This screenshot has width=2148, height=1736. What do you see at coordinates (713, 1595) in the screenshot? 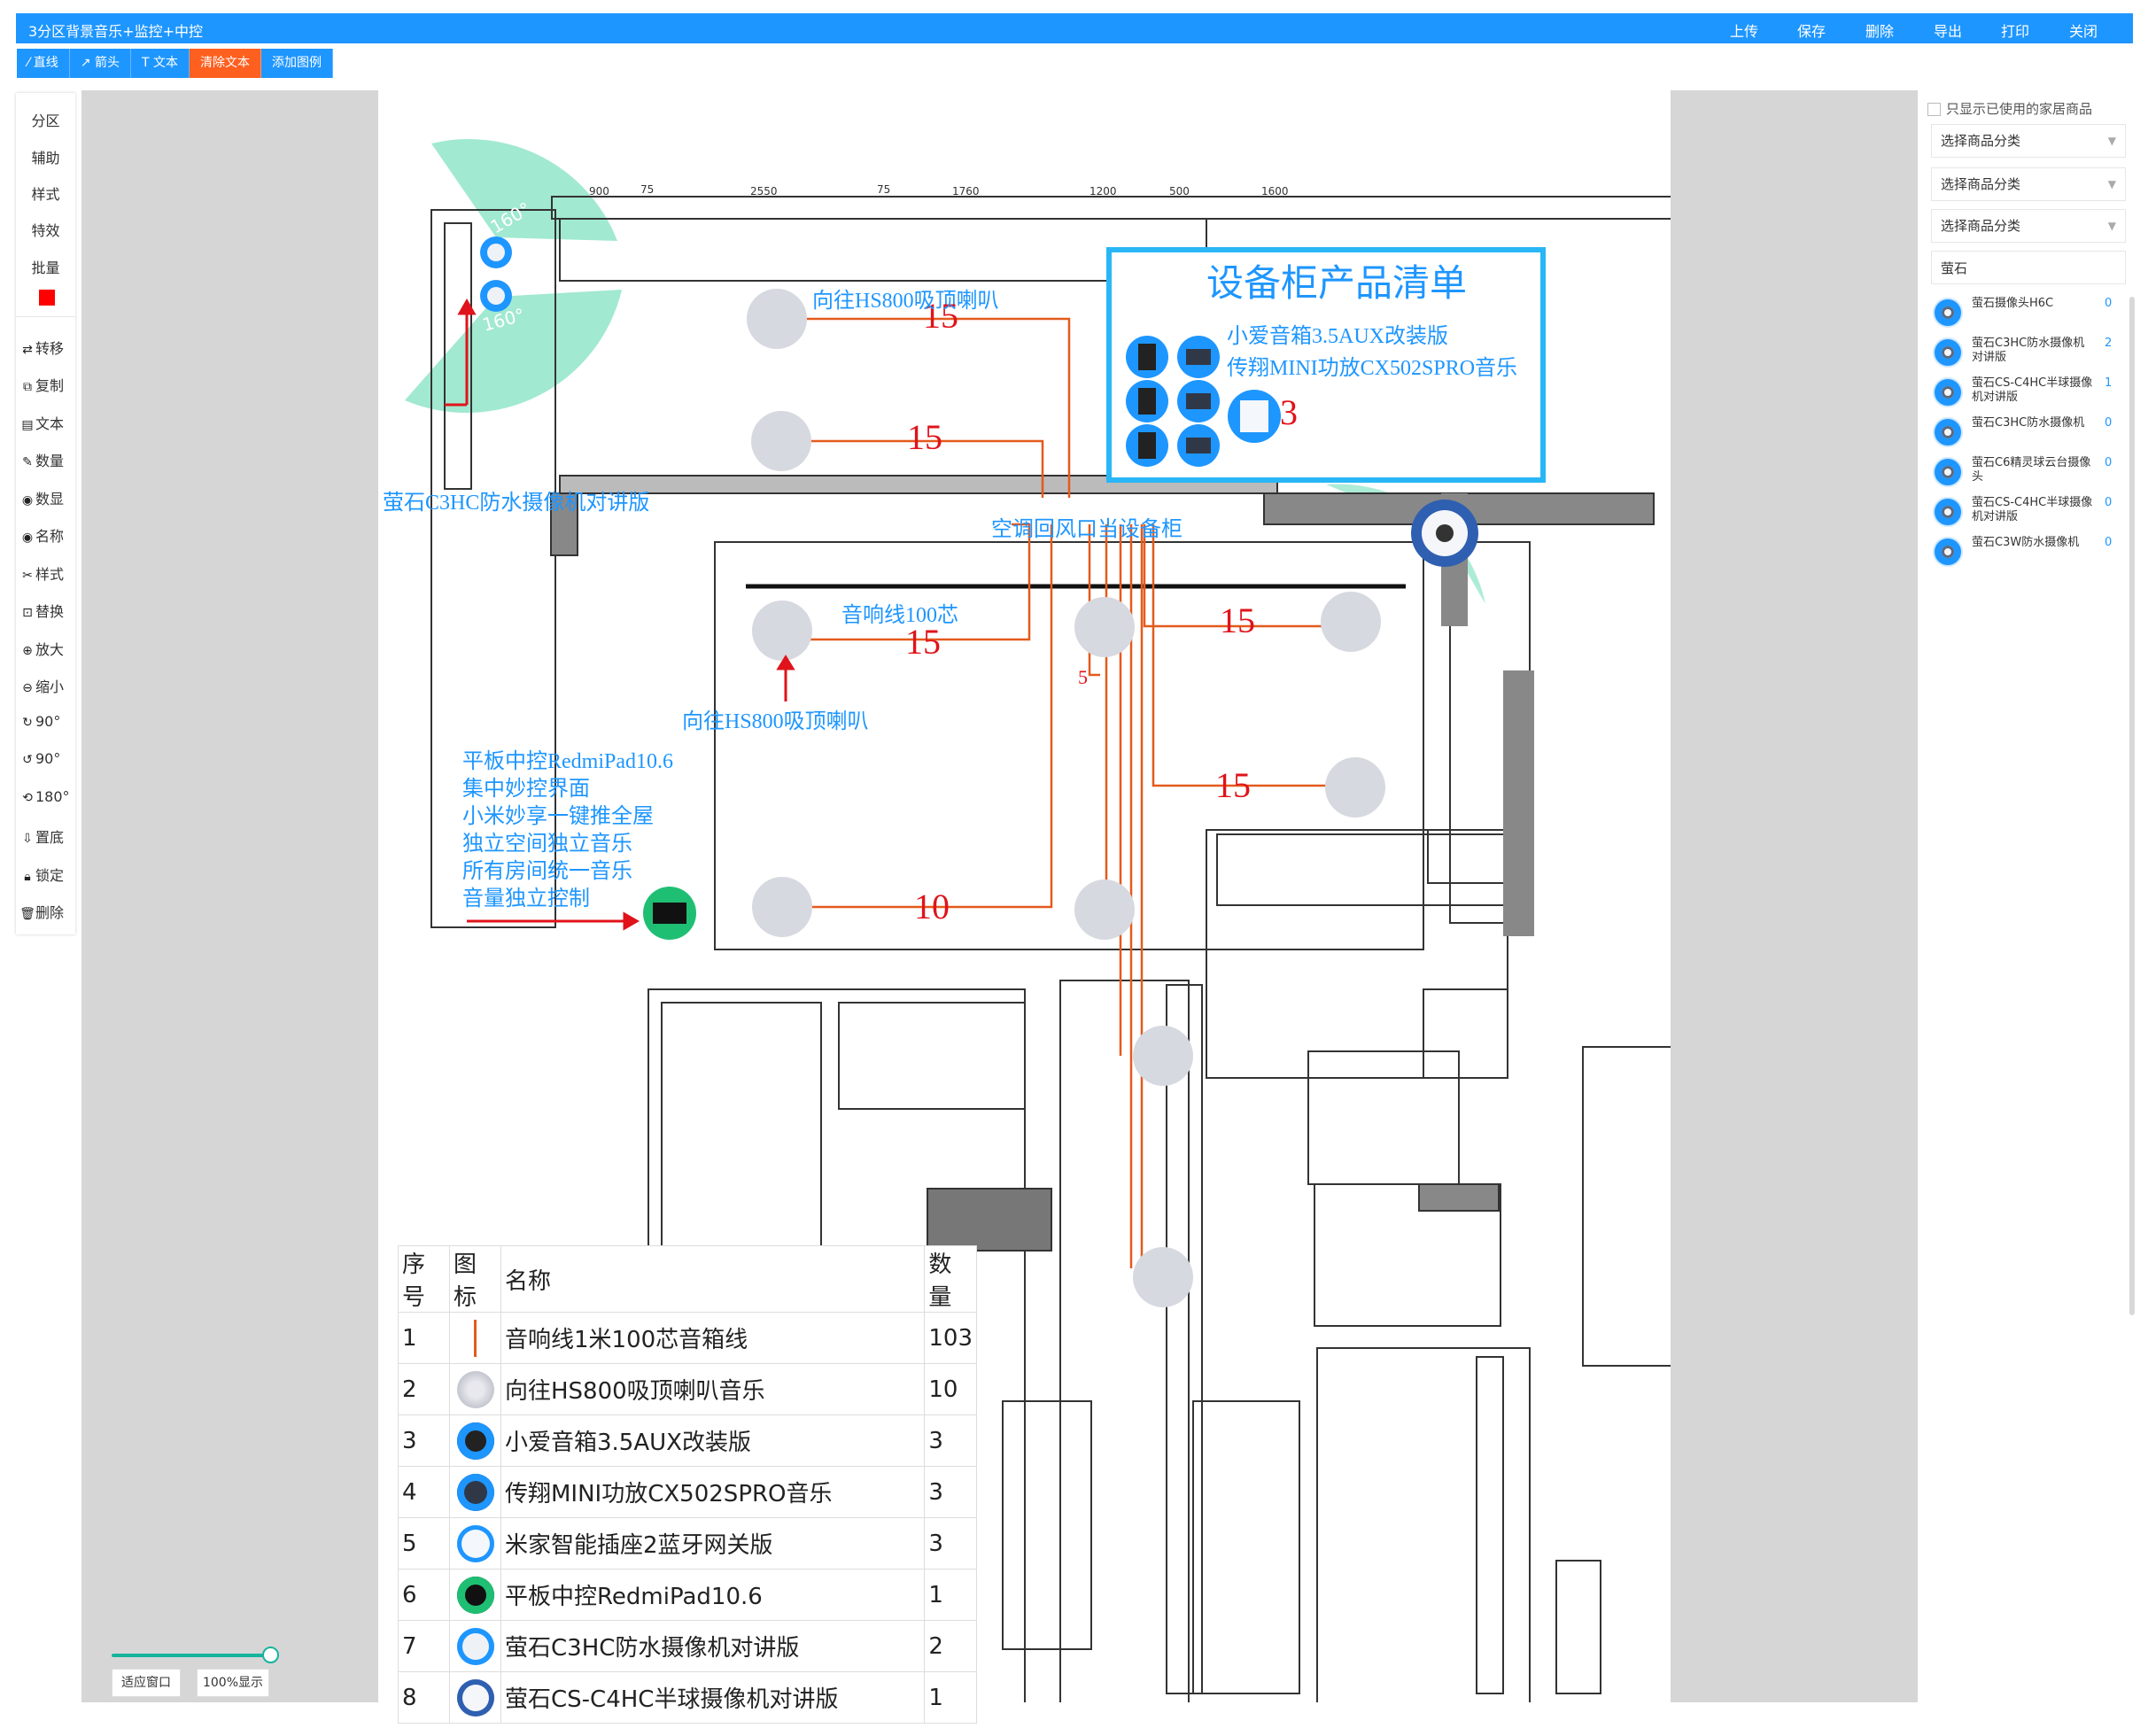
I see `legend-name: 平板中控RedmiPad10.6` at bounding box center [713, 1595].